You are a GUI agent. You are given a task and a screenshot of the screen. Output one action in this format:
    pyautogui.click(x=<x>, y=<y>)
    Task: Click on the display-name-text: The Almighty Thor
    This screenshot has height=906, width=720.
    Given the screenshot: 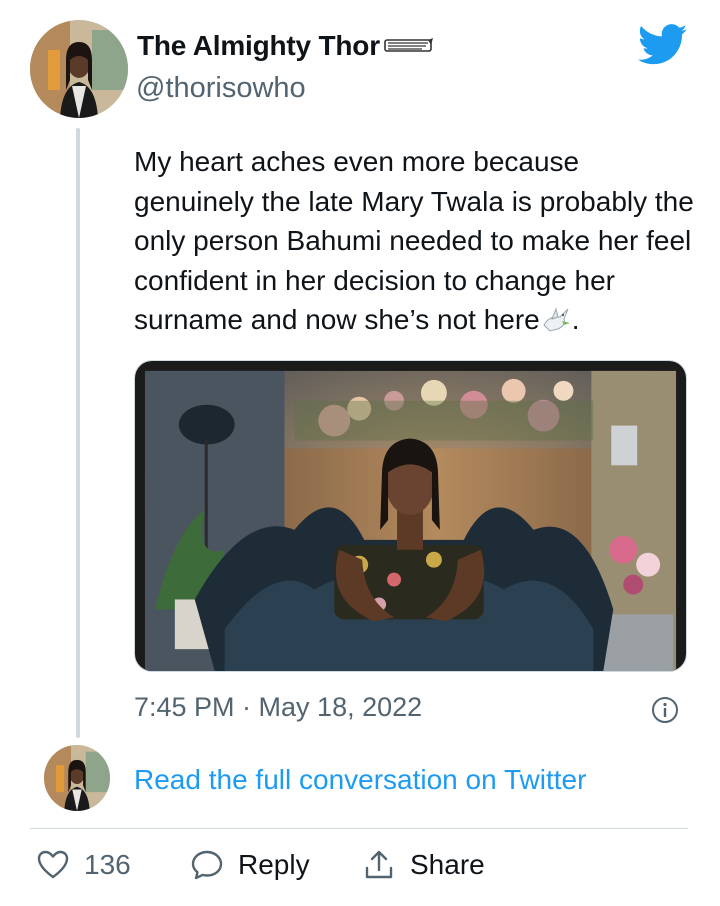 What is the action you would take?
    pyautogui.click(x=258, y=45)
    